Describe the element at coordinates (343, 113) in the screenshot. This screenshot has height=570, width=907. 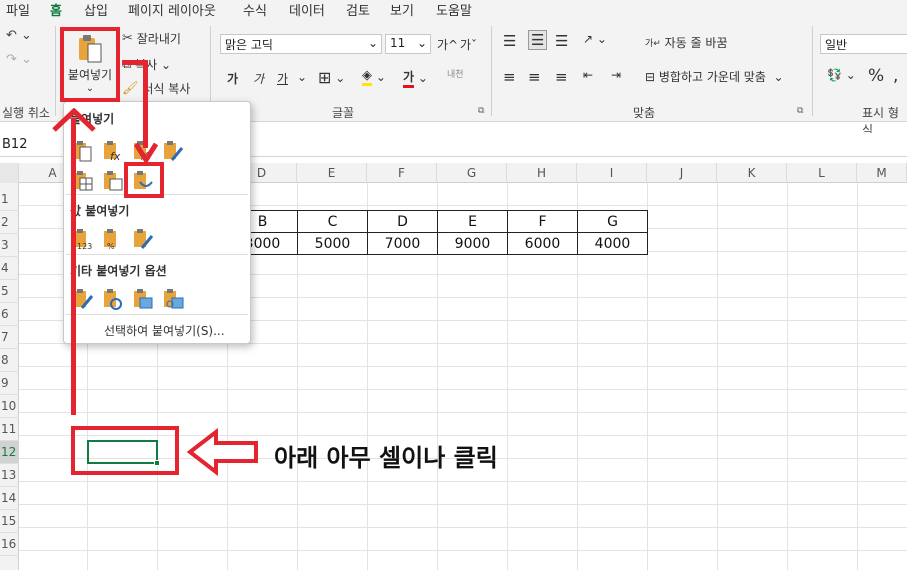
I see `font-group-label: 글꼴` at that location.